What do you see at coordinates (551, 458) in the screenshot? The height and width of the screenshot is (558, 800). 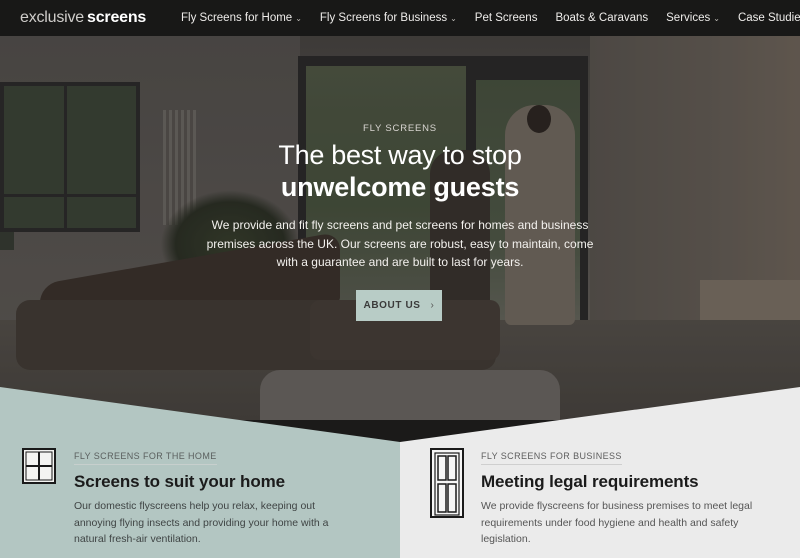 I see `panel-business-eyebrow: FLY SCREENS FOR BUSINESS` at bounding box center [551, 458].